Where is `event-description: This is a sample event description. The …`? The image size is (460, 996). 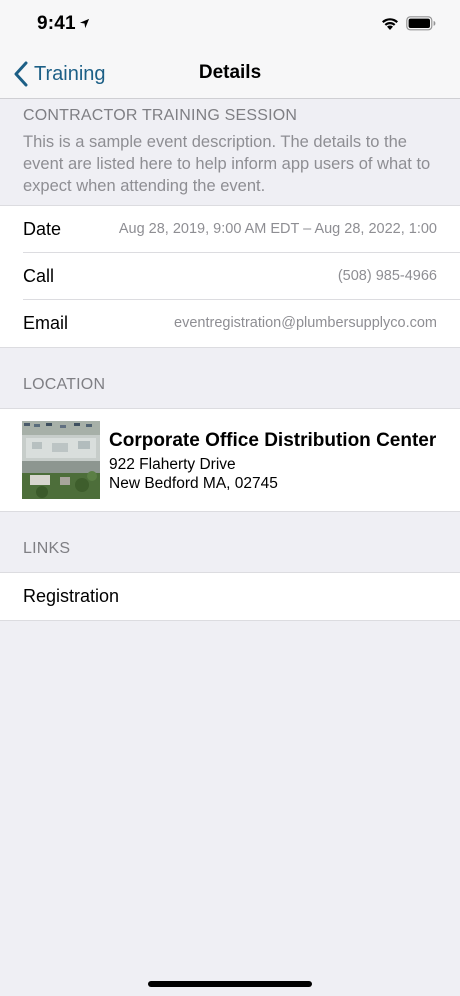 event-description: This is a sample event description. The … is located at coordinates (227, 164).